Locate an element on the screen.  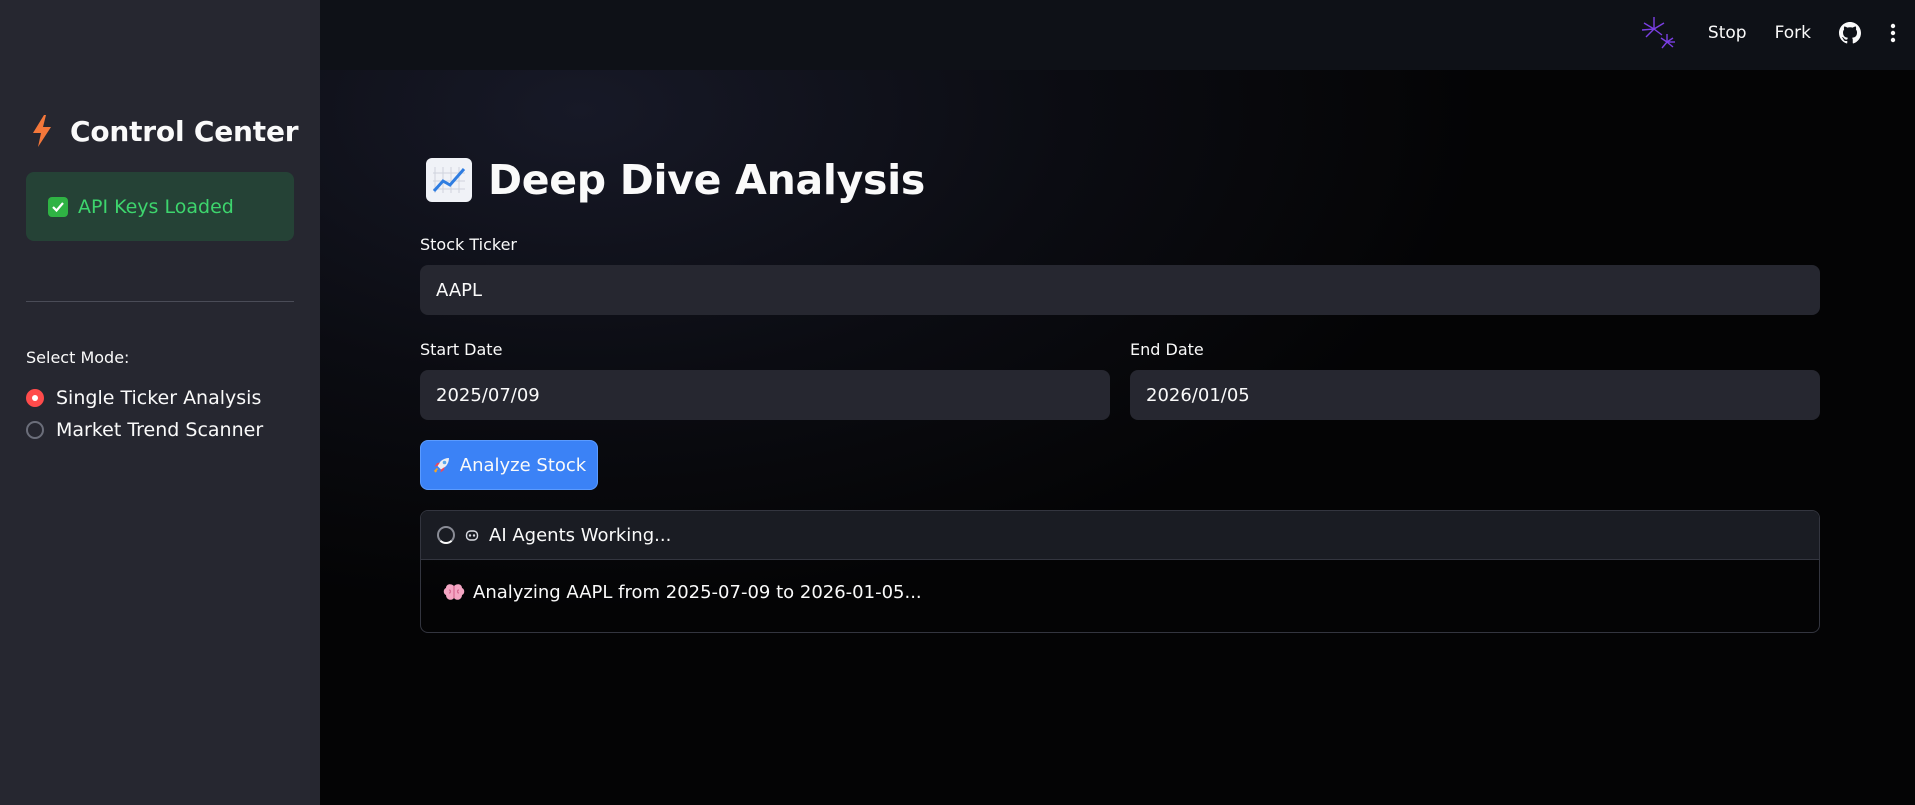
radio-label: Single Ticker Analysis is located at coordinates (159, 398).